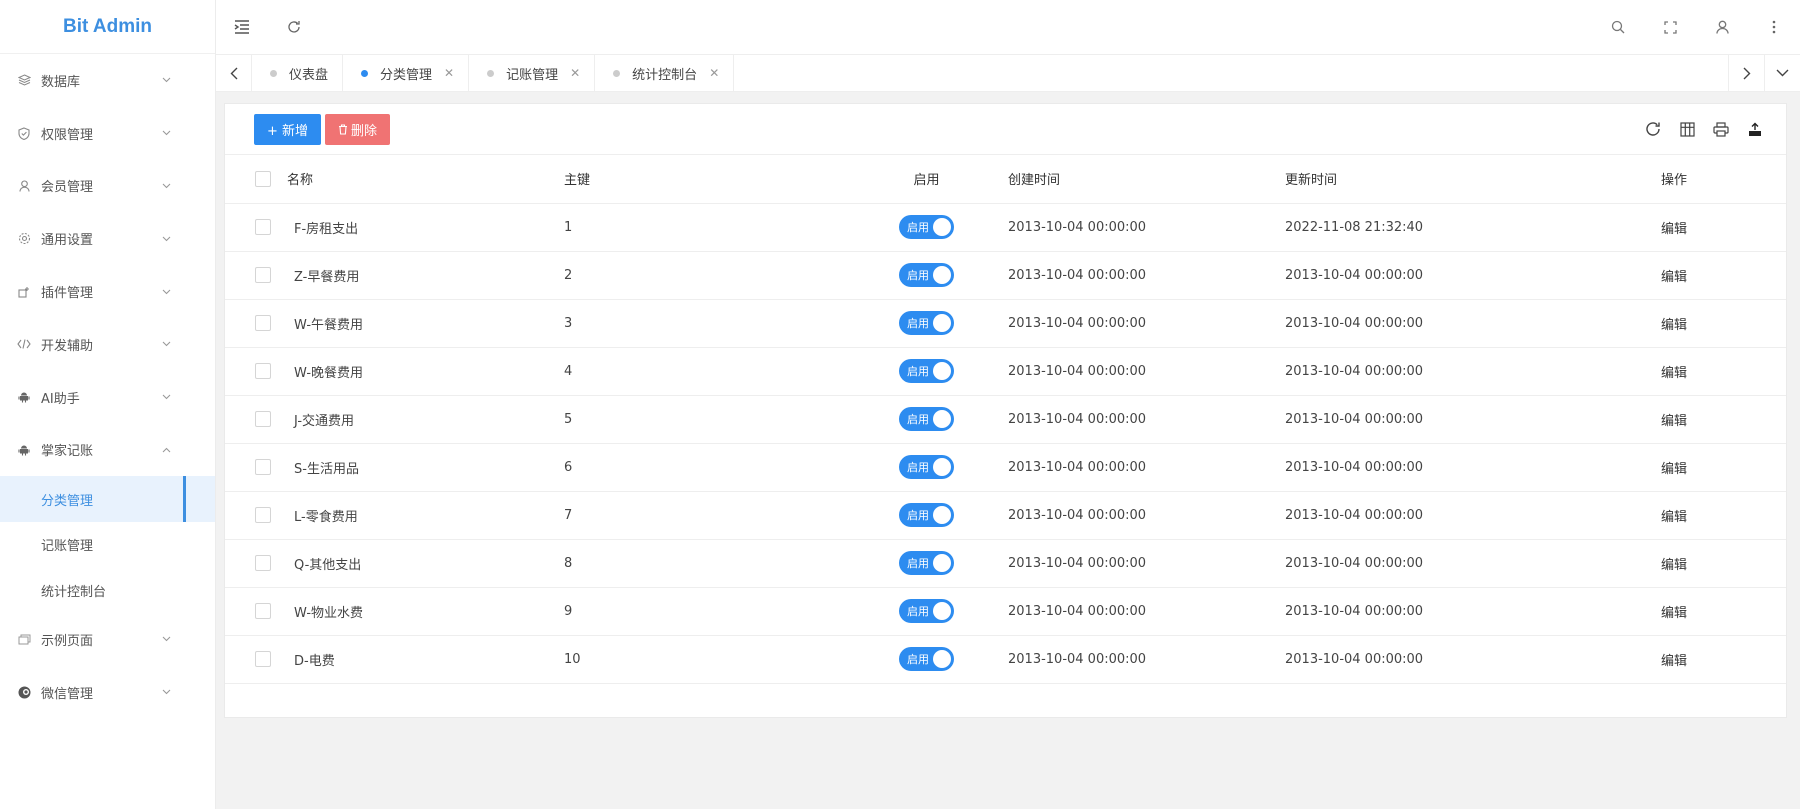 The image size is (1800, 809). I want to click on sidebar-item-3: 通用设置, so click(107, 238).